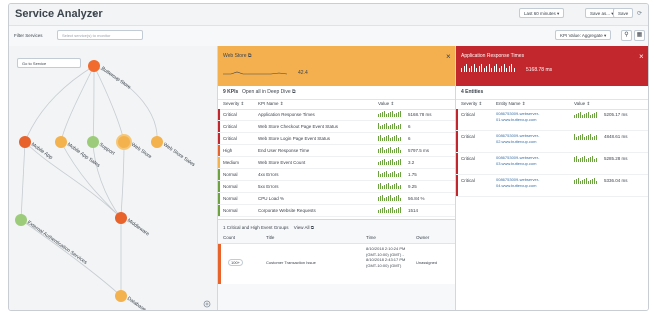 The height and width of the screenshot is (312, 654). Describe the element at coordinates (337, 211) in the screenshot. I see `kpi-row: Normal Corporate Website Requests 1514` at that location.